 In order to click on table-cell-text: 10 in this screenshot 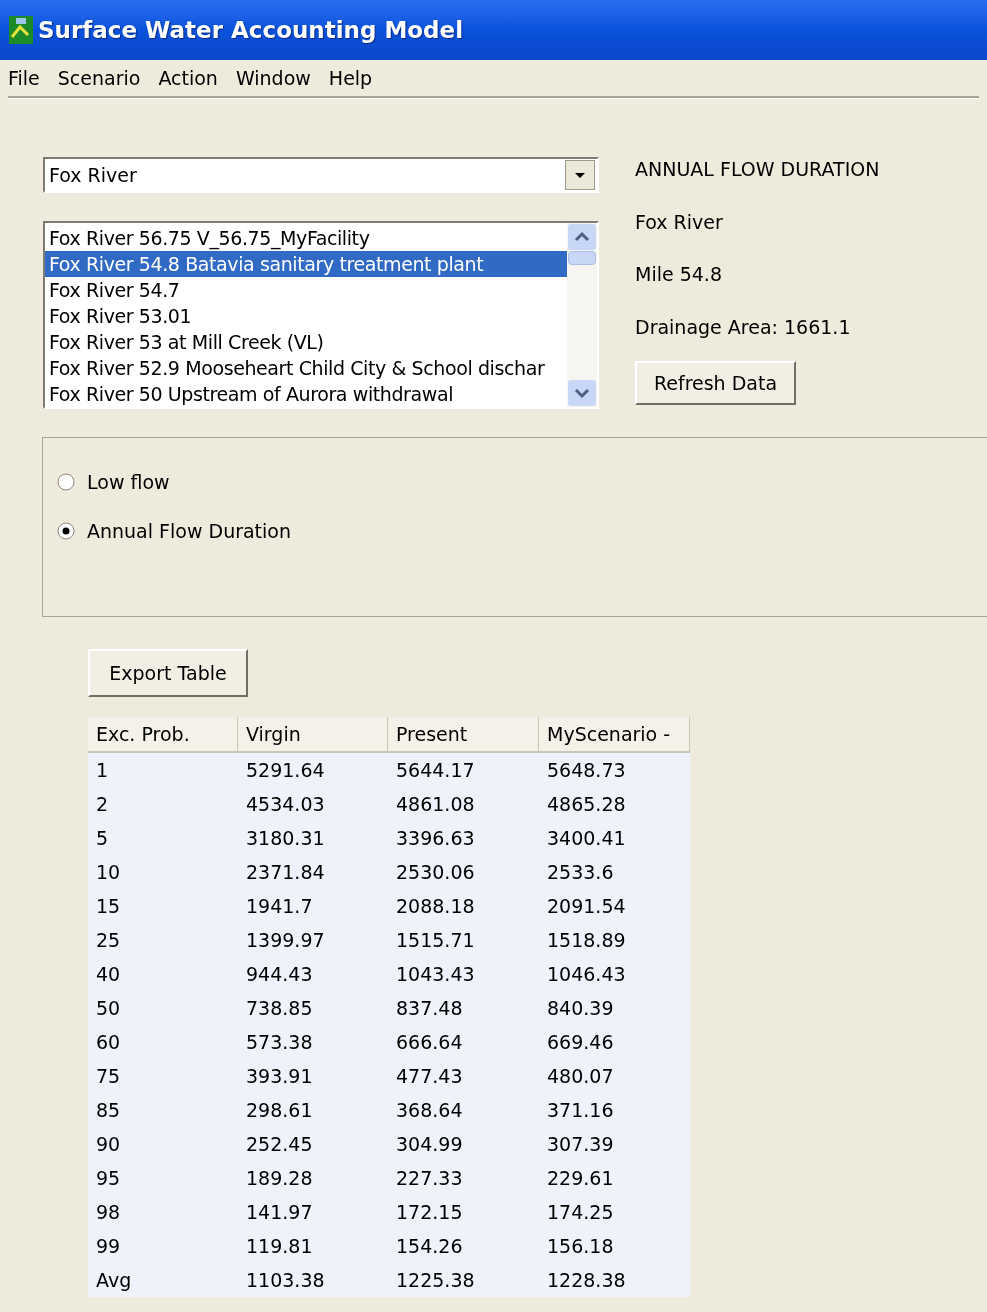, I will do `click(108, 872)`.